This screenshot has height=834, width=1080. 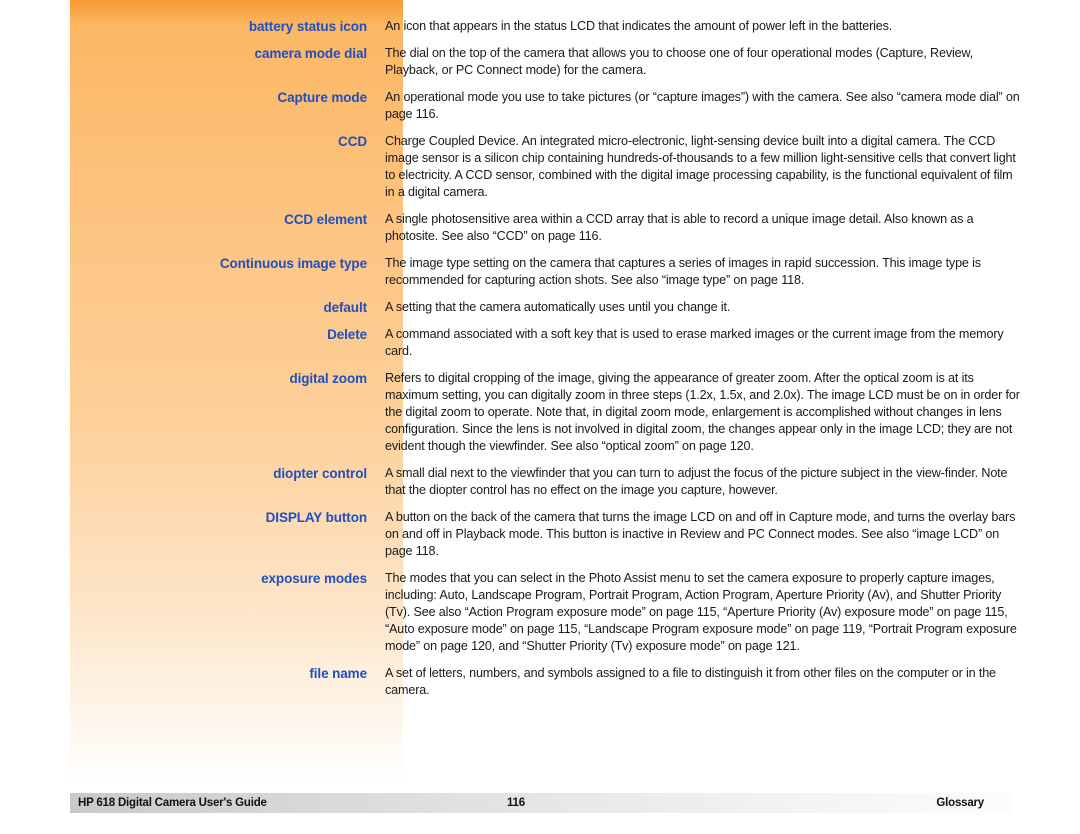 What do you see at coordinates (314, 578) in the screenshot?
I see `glossary-term: exposure modes` at bounding box center [314, 578].